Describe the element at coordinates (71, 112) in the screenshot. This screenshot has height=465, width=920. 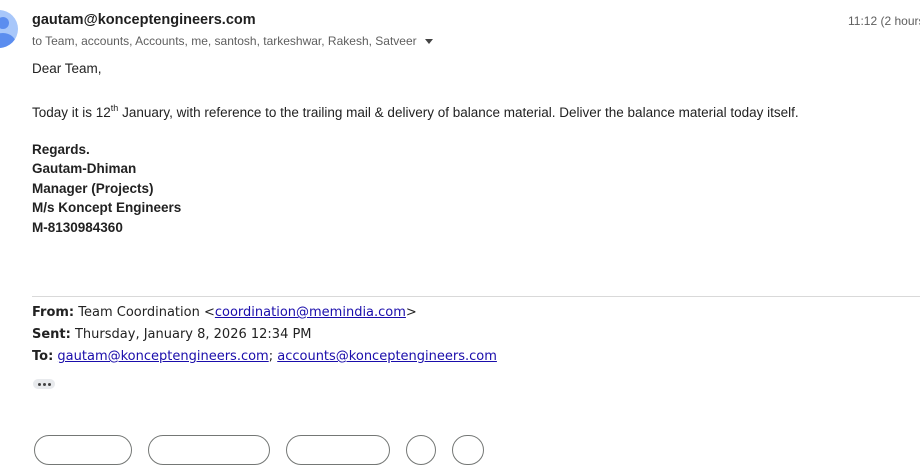
I see `body-text-start: Today it is 12` at that location.